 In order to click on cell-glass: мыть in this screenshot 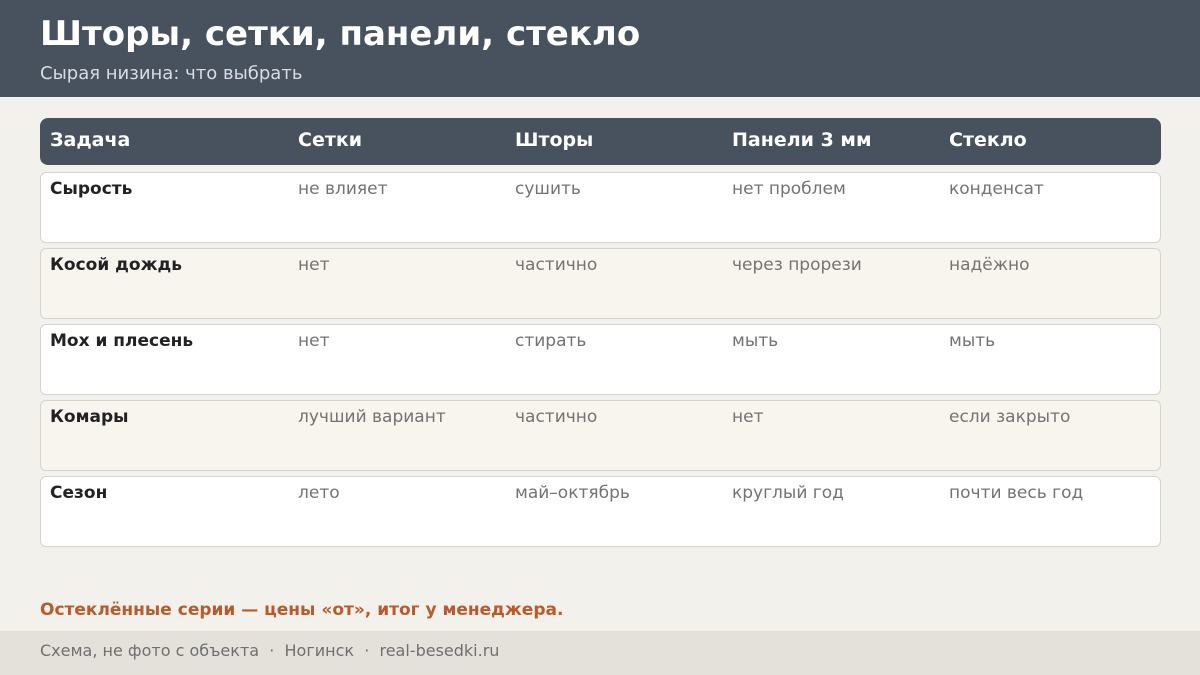, I will do `click(972, 341)`.